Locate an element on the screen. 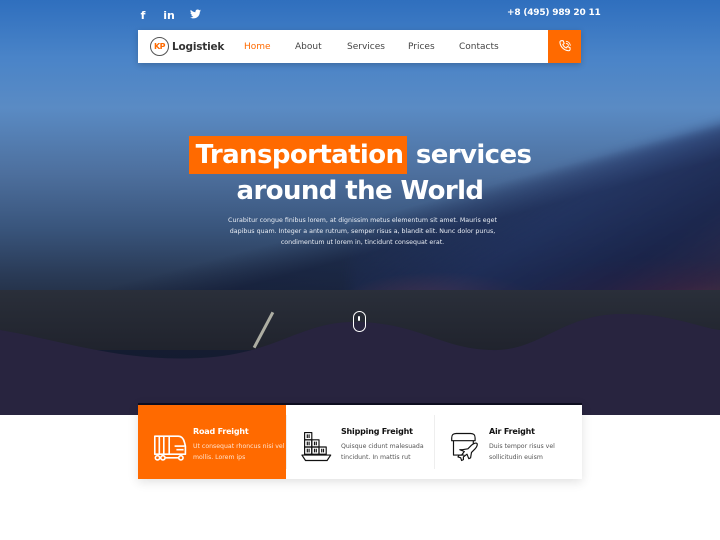 Image resolution: width=720 pixels, height=540 pixels. cargo-ship-icon is located at coordinates (316, 447).